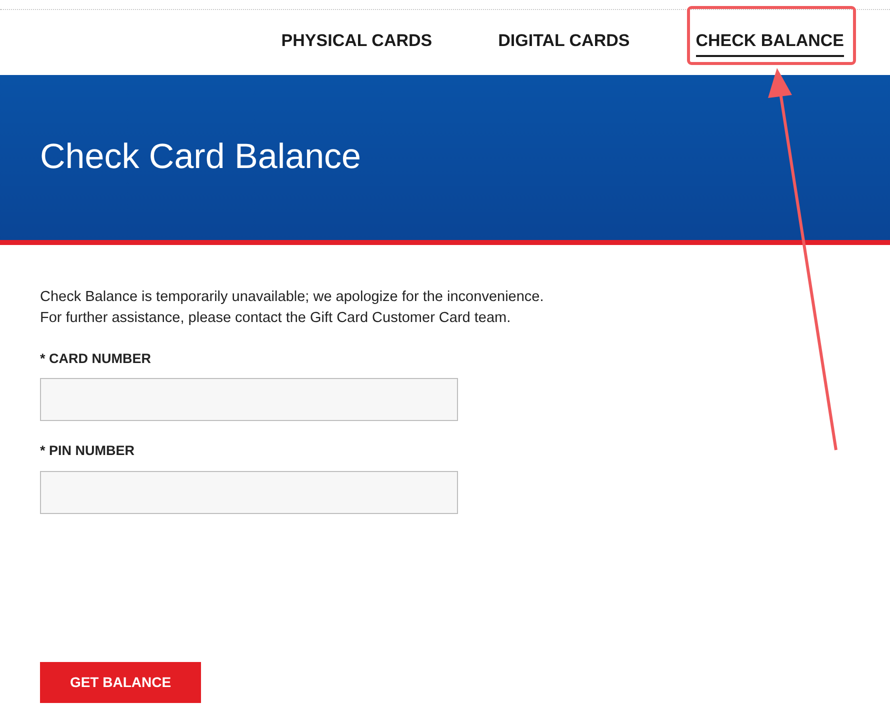 The height and width of the screenshot is (726, 890). Describe the element at coordinates (356, 43) in the screenshot. I see `nav-tab: PHYSICAL CARDS` at that location.